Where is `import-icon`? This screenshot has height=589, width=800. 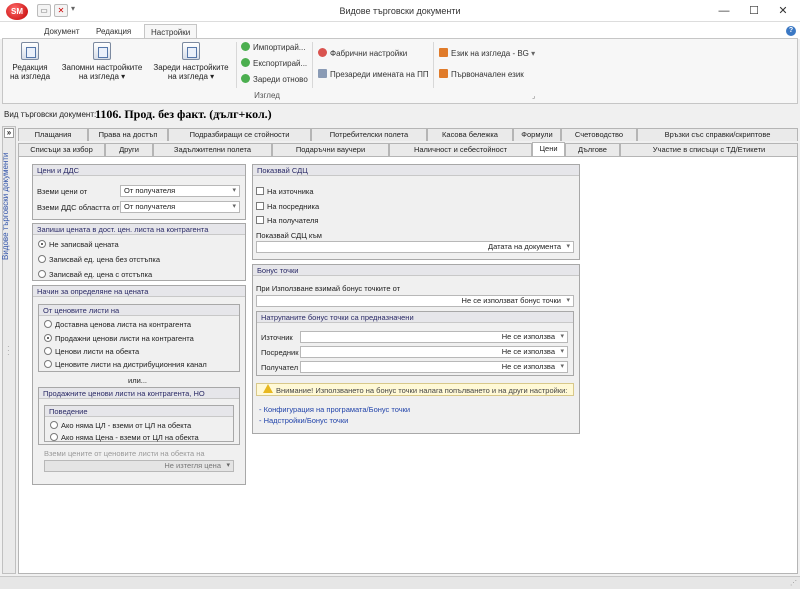 import-icon is located at coordinates (245, 46).